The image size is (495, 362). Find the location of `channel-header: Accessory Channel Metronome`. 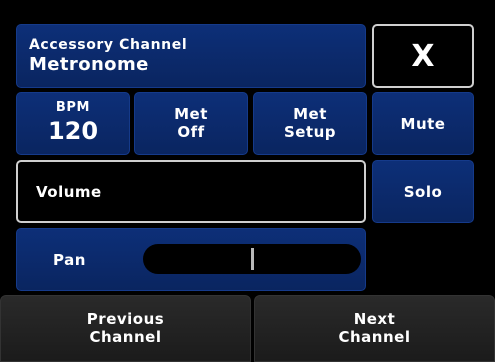

channel-header: Accessory Channel Metronome is located at coordinates (191, 56).